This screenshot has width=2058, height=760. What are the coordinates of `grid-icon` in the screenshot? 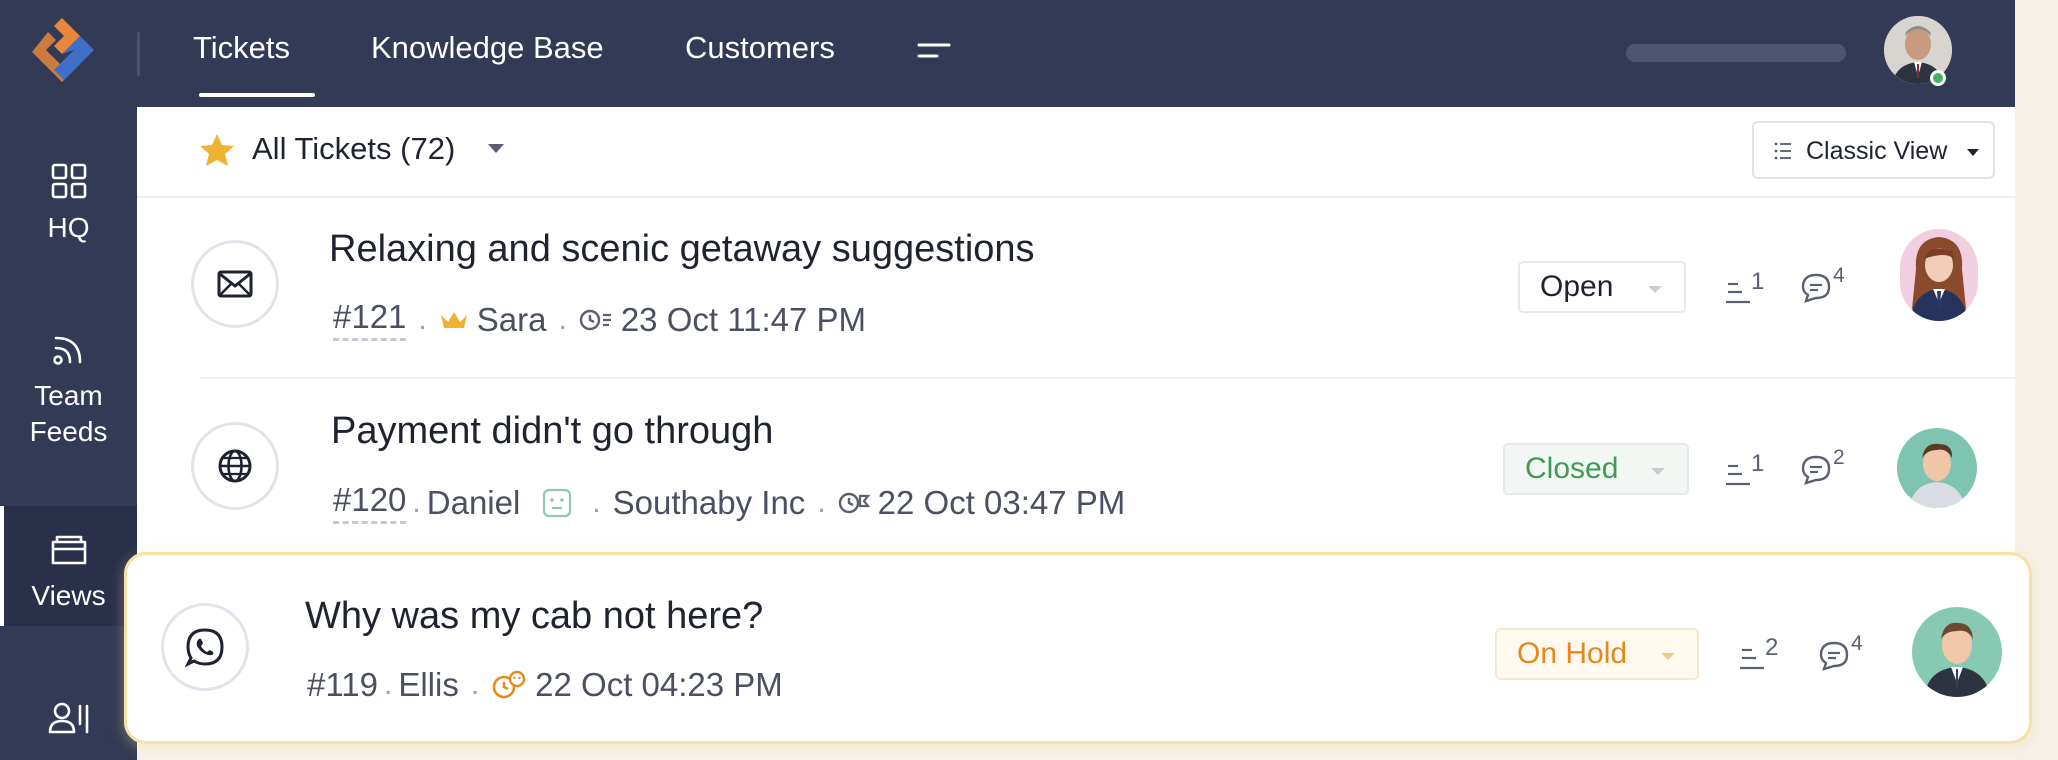 It's located at (68, 181).